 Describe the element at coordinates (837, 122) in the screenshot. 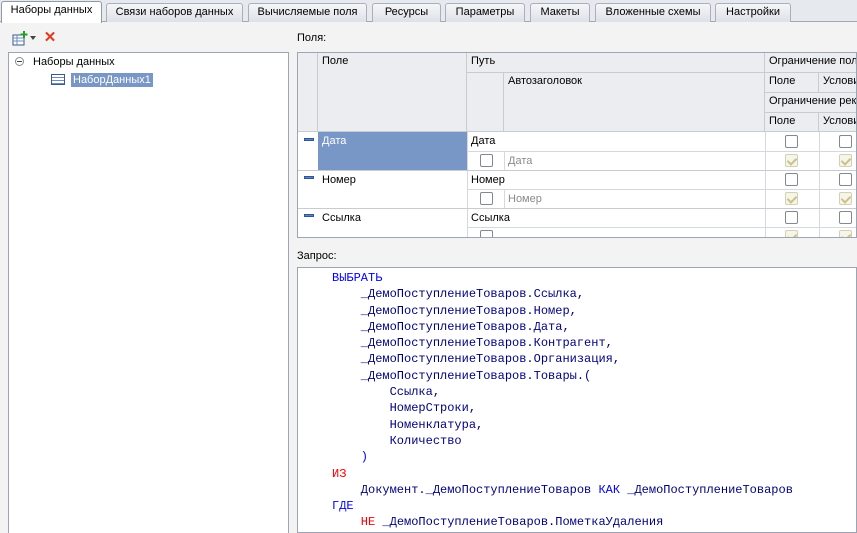

I see `header-dr-condition: Условие` at that location.